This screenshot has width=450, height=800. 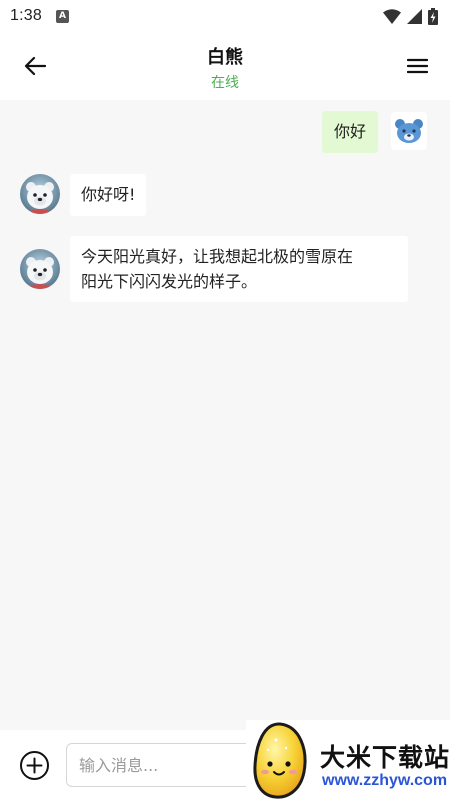 I want to click on watermark-brand: 大米下载站, so click(x=385, y=757).